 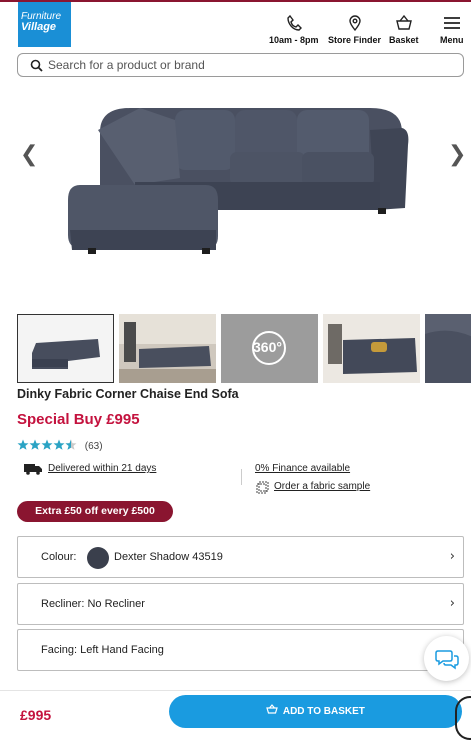 What do you see at coordinates (33, 471) in the screenshot?
I see `delivery-truck-icon` at bounding box center [33, 471].